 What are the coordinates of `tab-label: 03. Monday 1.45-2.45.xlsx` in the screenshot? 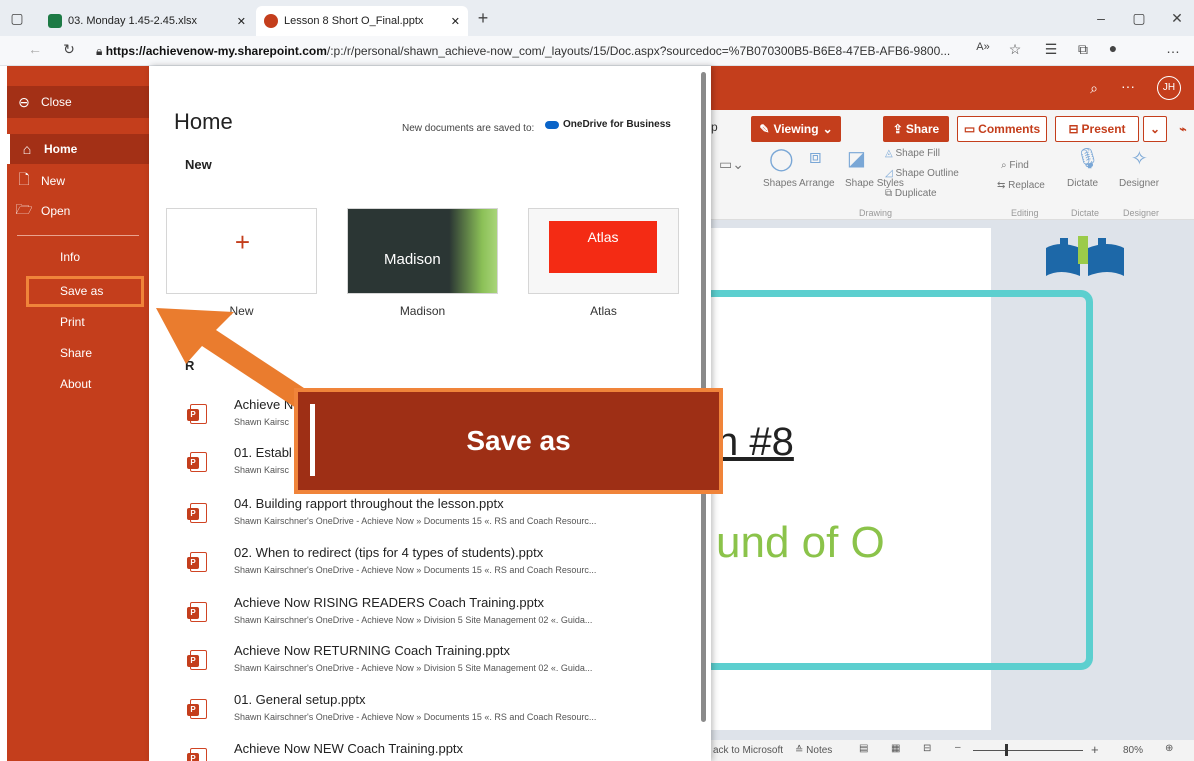 It's located at (133, 21).